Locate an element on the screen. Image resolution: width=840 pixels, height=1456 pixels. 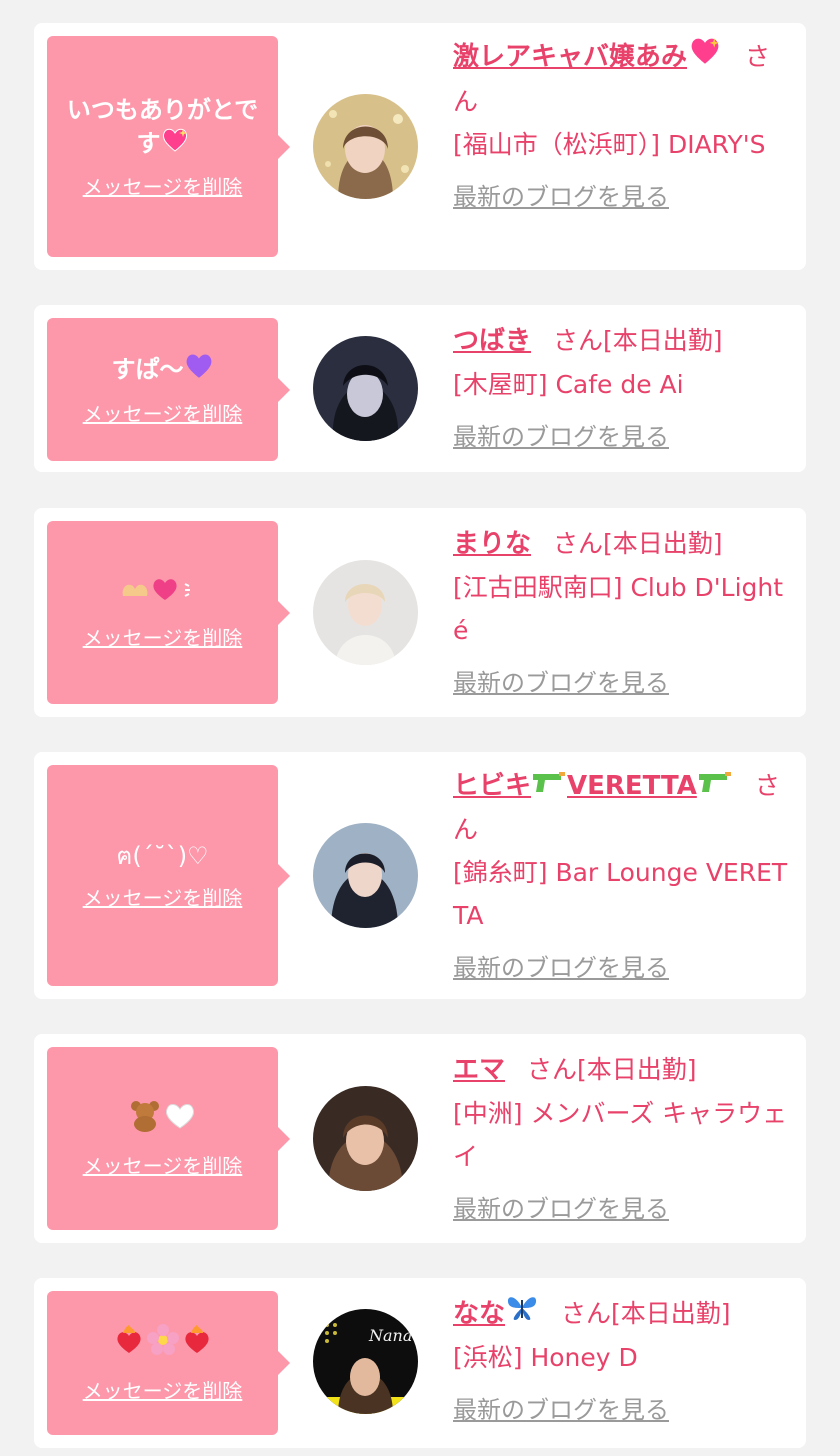
cast-name-line: エマ さん[本日出勤] is located at coordinates (622, 1070).